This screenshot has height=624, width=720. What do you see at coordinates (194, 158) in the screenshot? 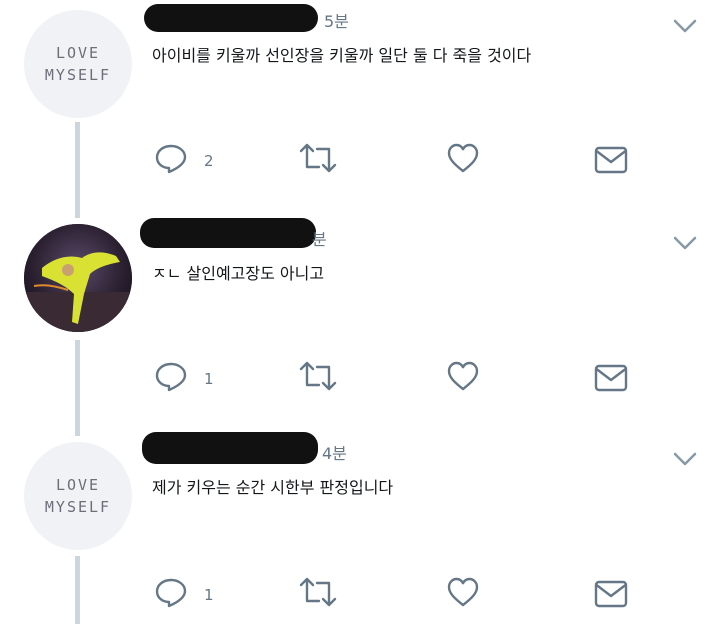
I see `reply-button: 2` at bounding box center [194, 158].